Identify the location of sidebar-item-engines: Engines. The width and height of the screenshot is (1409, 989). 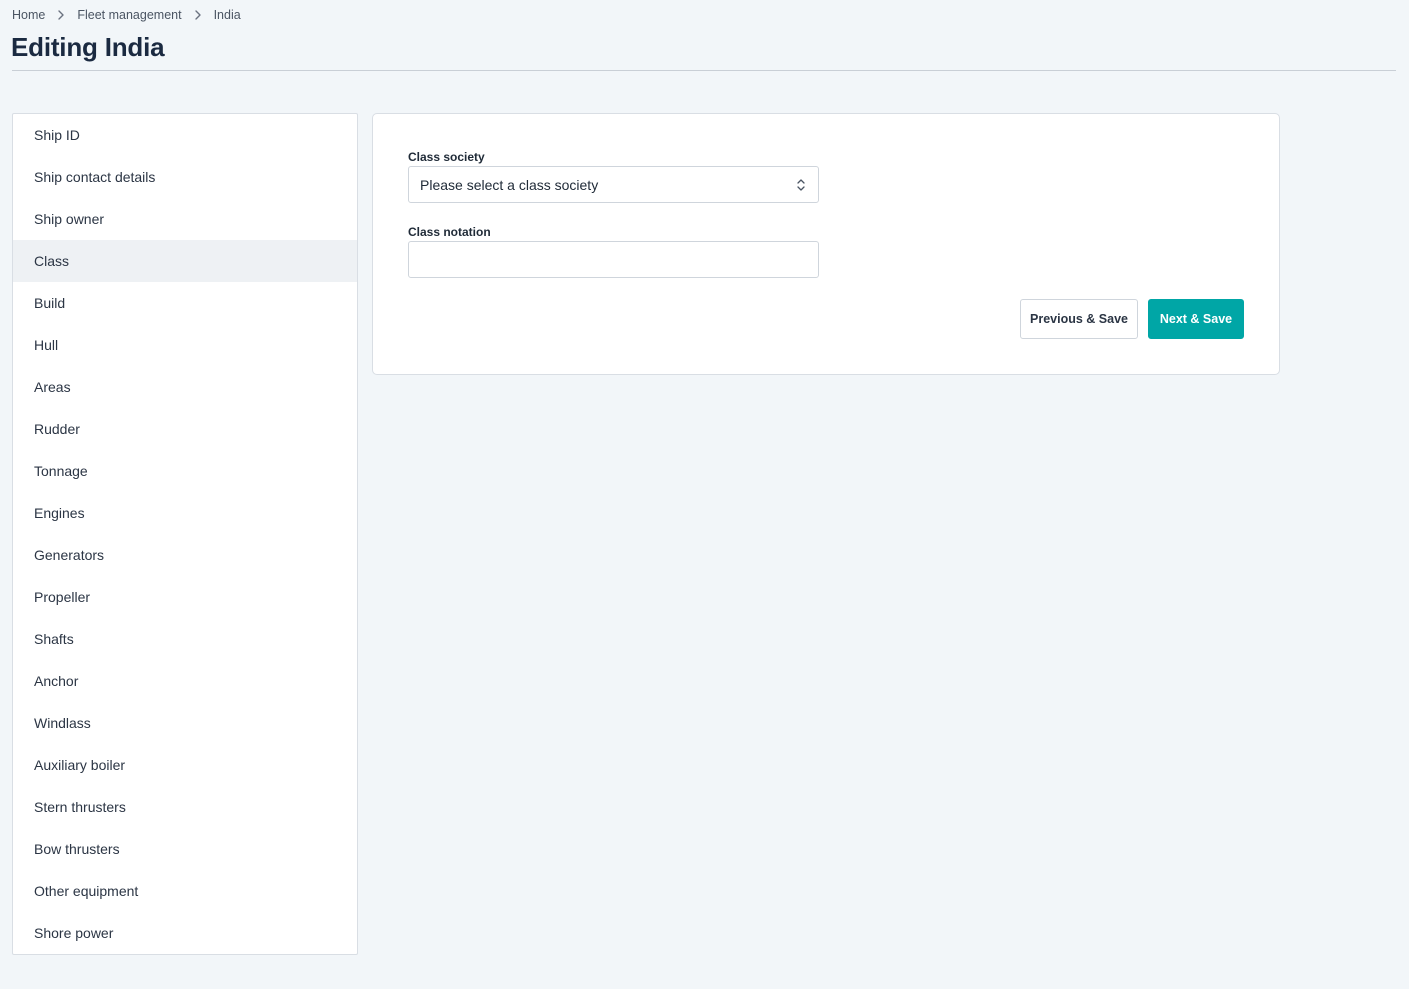
(185, 513).